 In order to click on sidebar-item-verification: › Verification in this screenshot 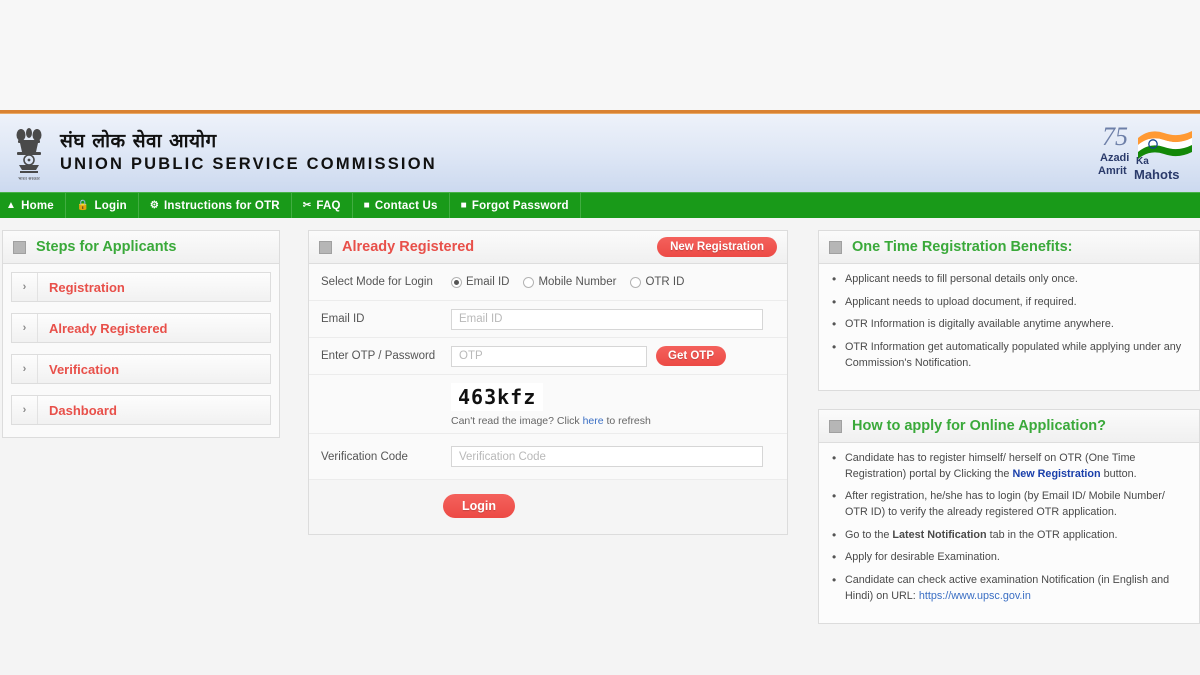, I will do `click(141, 369)`.